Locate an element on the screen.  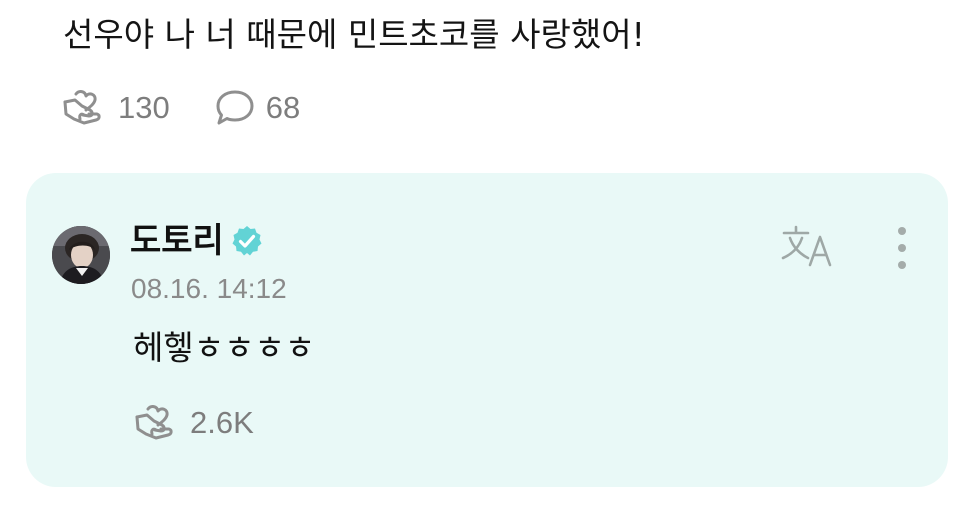
reply-like-button: 2.6K is located at coordinates (194, 423).